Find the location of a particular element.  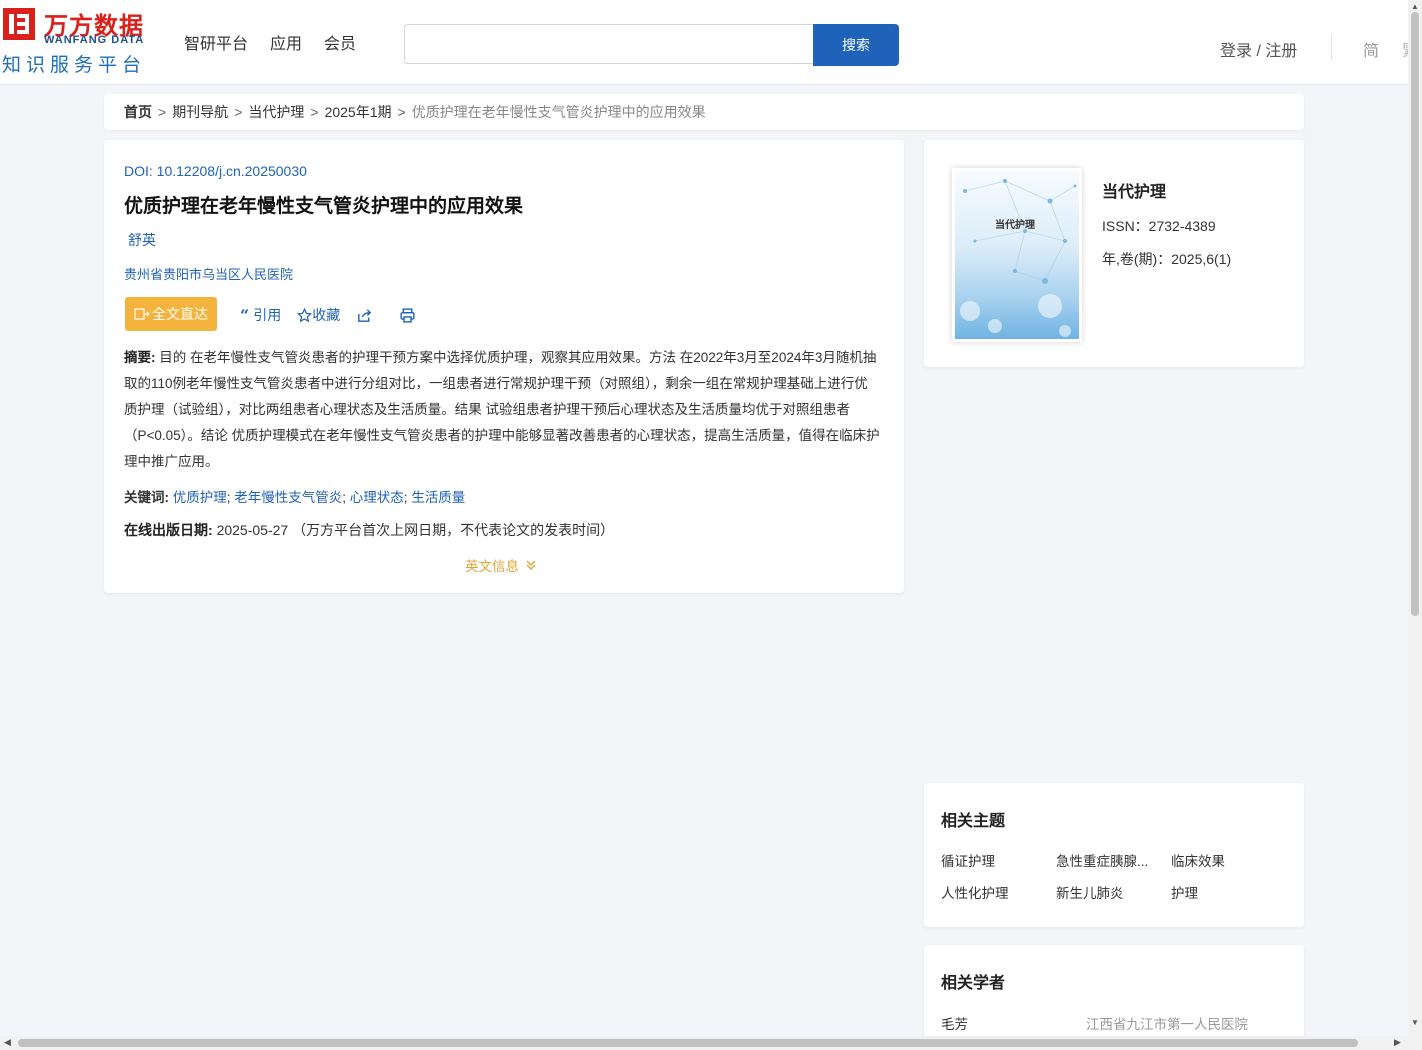

keyword-link: 老年慢性支气管炎 is located at coordinates (288, 497).